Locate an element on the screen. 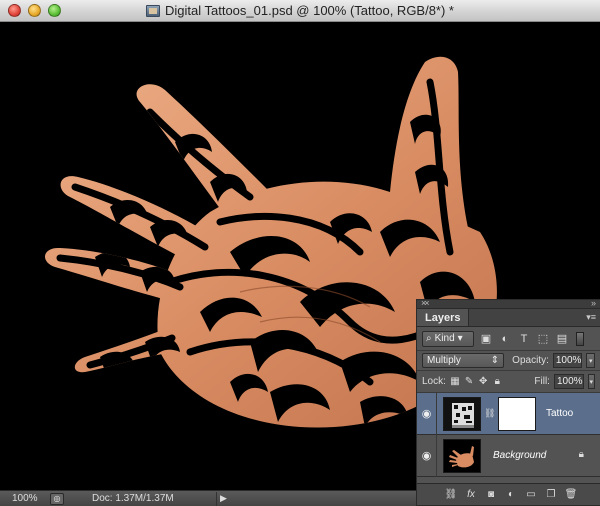  adjustment-layer-icon: ◐ is located at coordinates (511, 494).